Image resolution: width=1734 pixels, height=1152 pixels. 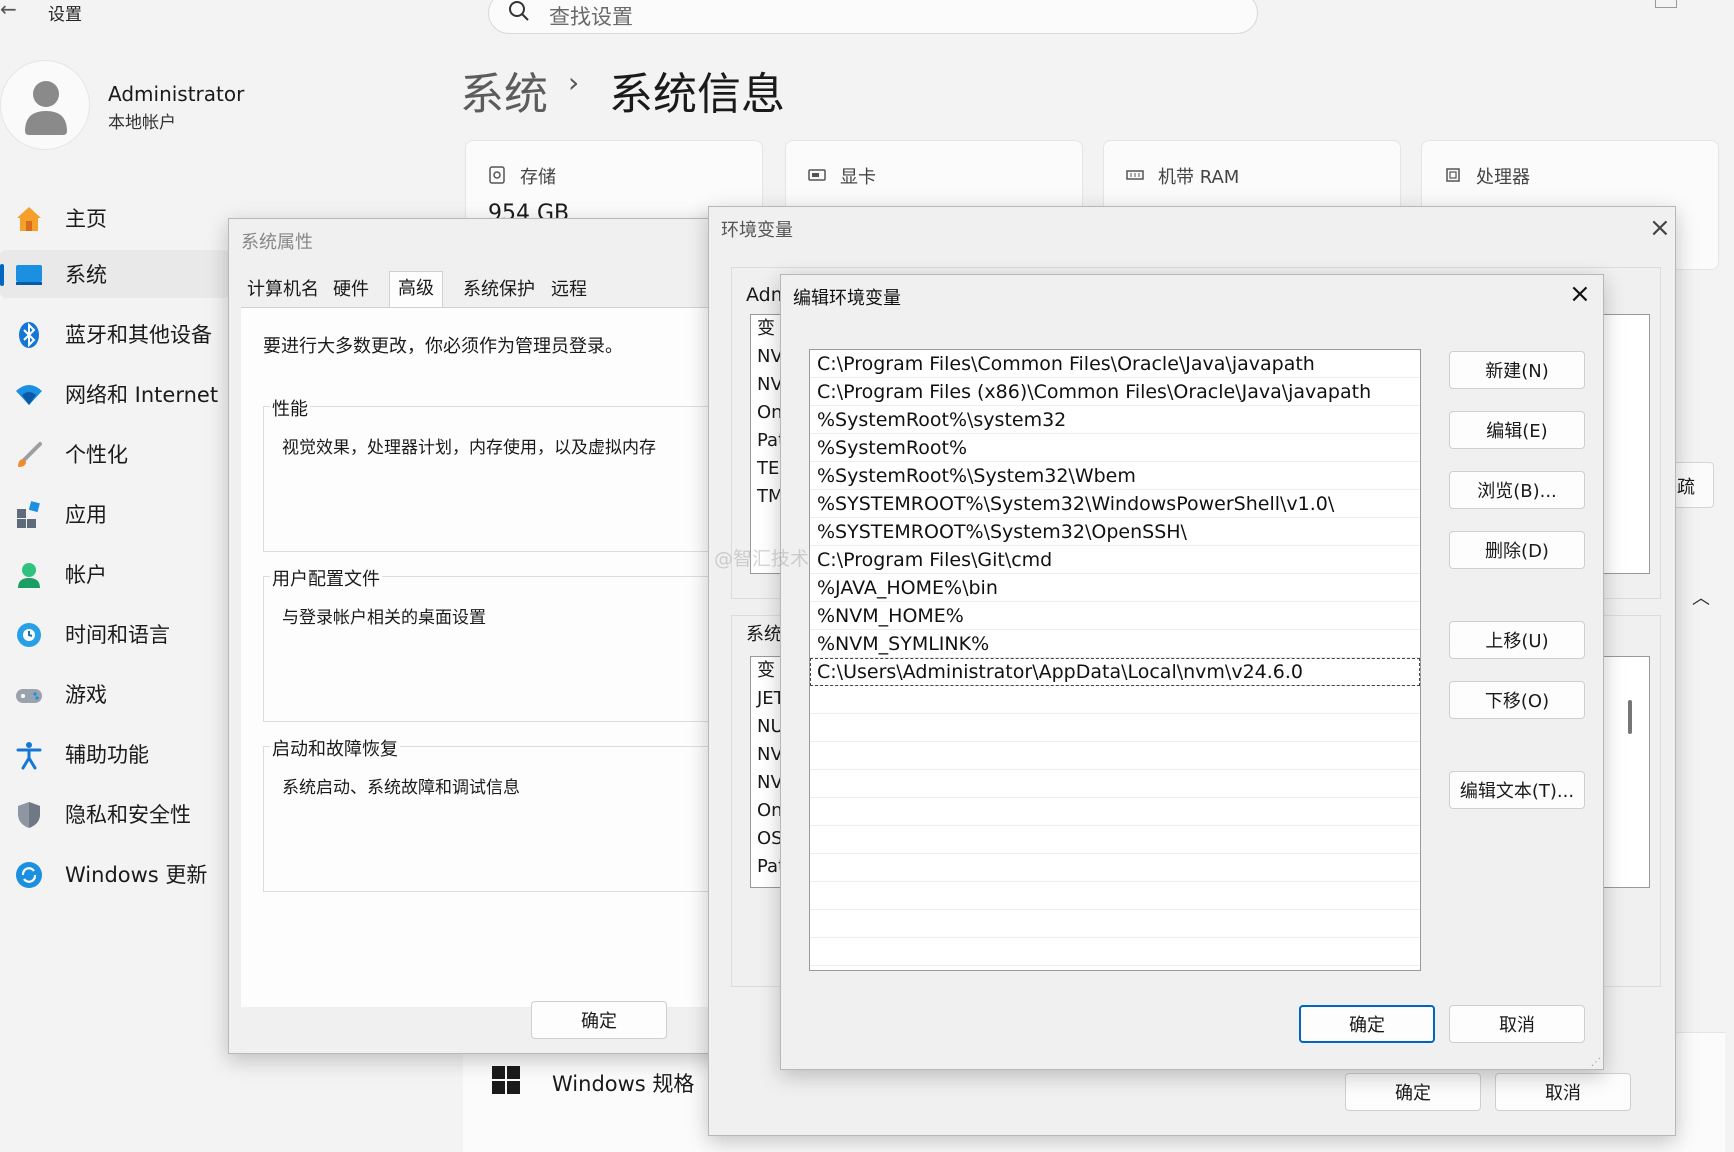 I want to click on tab-remote: 远程, so click(x=569, y=290).